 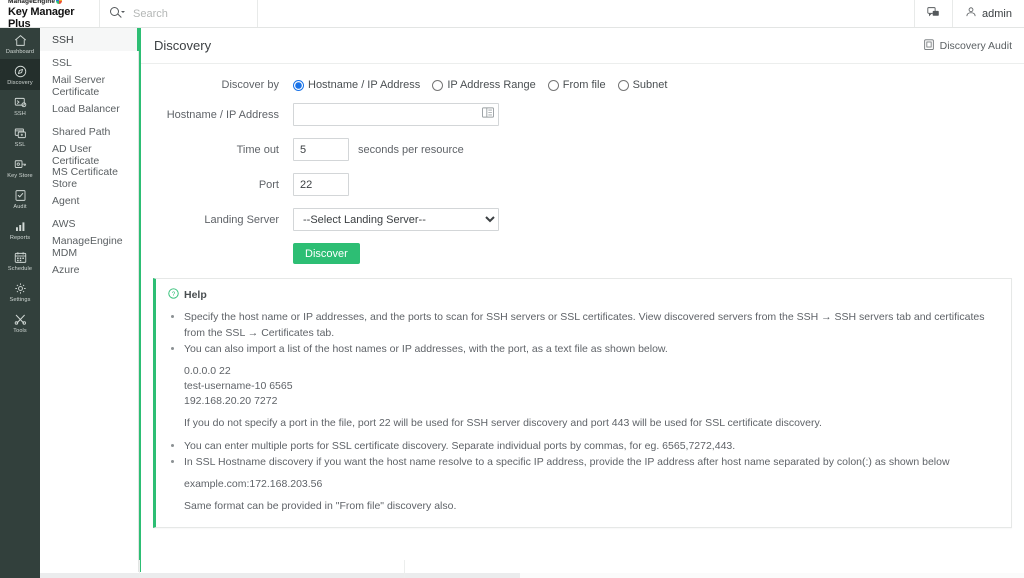 What do you see at coordinates (183, 45) in the screenshot?
I see `page-title: Discovery` at bounding box center [183, 45].